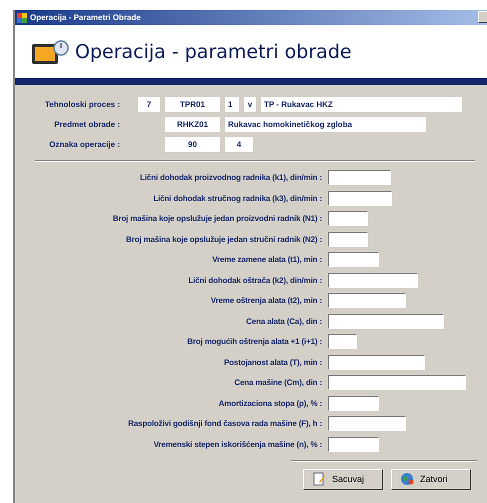  What do you see at coordinates (343, 479) in the screenshot?
I see `save-button: Sacuvaj` at bounding box center [343, 479].